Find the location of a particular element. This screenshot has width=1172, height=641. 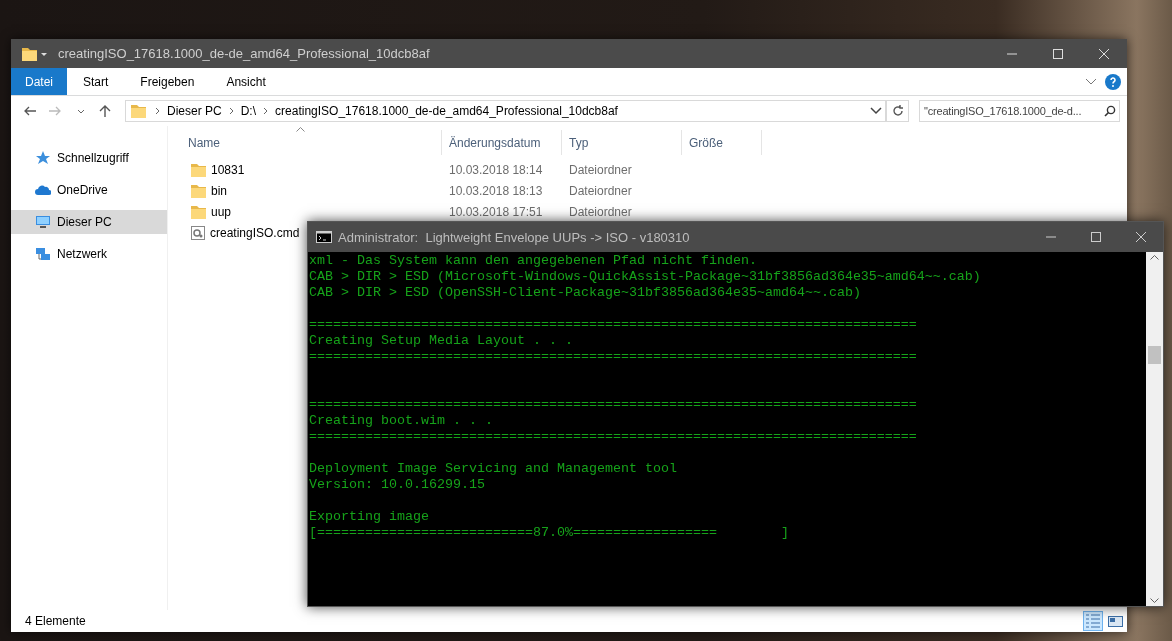

window-title: creatingISO_17618.1000_de-de_amd64_Professional_10dcb8af is located at coordinates (244, 53).